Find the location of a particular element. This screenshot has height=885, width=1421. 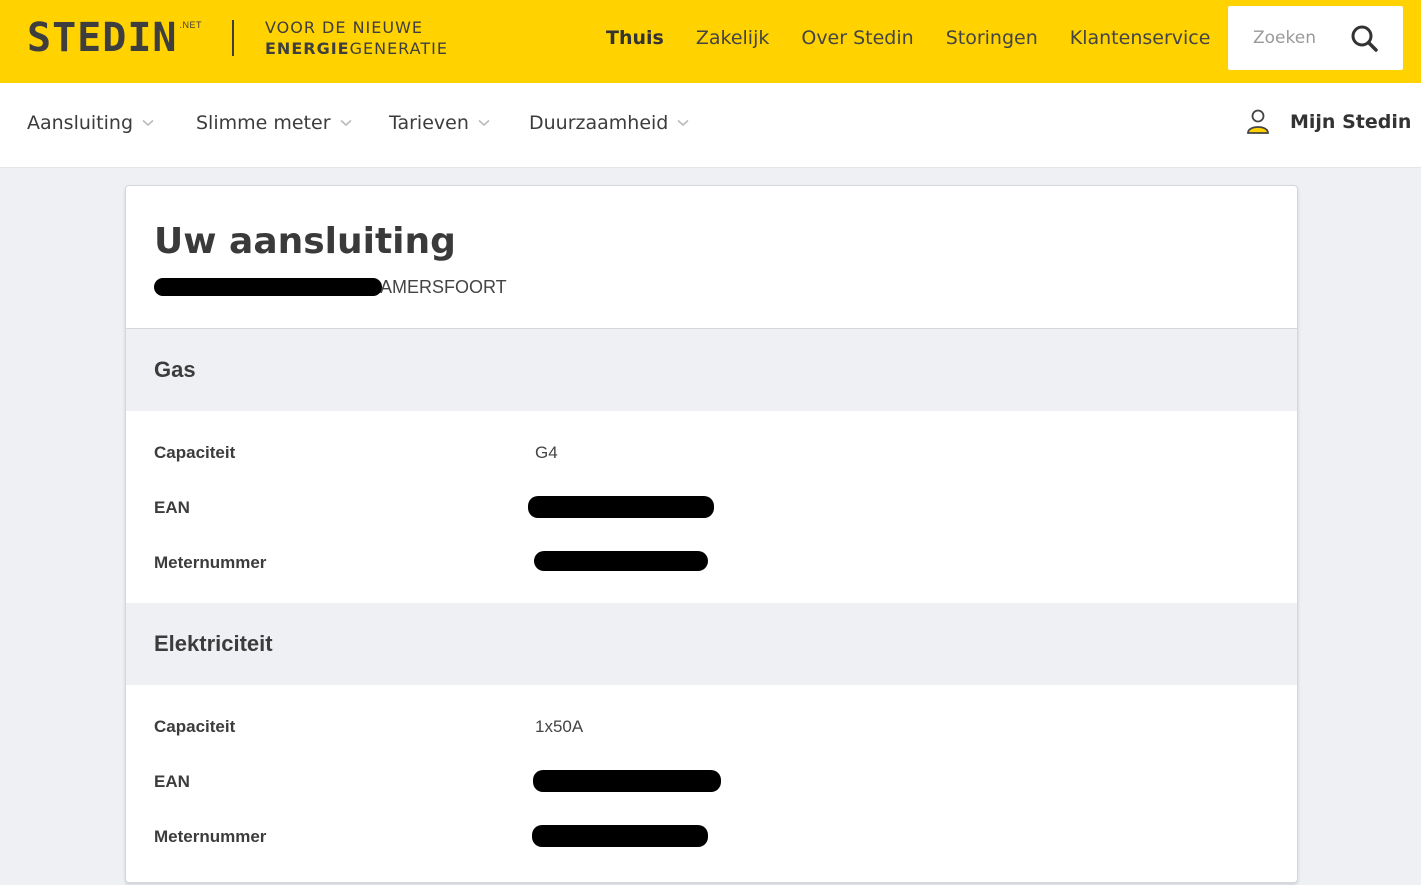

address: AMERSFOORT is located at coordinates (330, 287).